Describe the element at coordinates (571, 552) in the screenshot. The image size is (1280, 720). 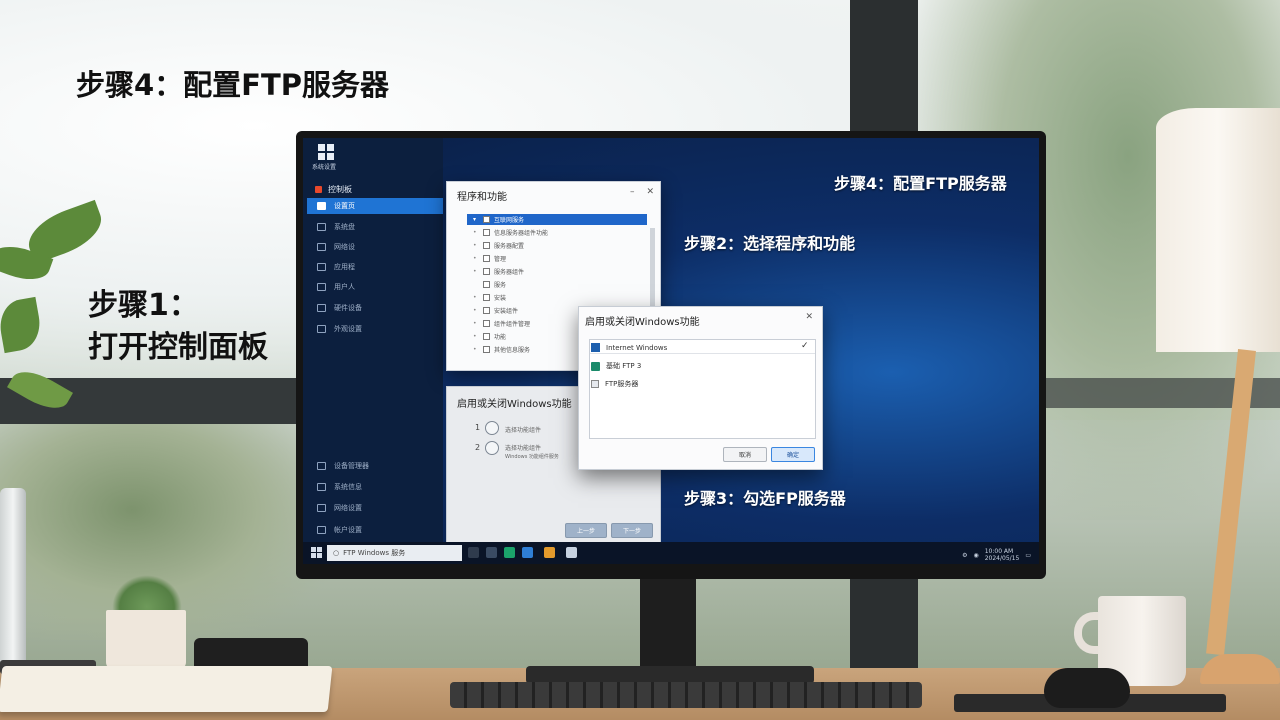
I see `app-icon` at that location.